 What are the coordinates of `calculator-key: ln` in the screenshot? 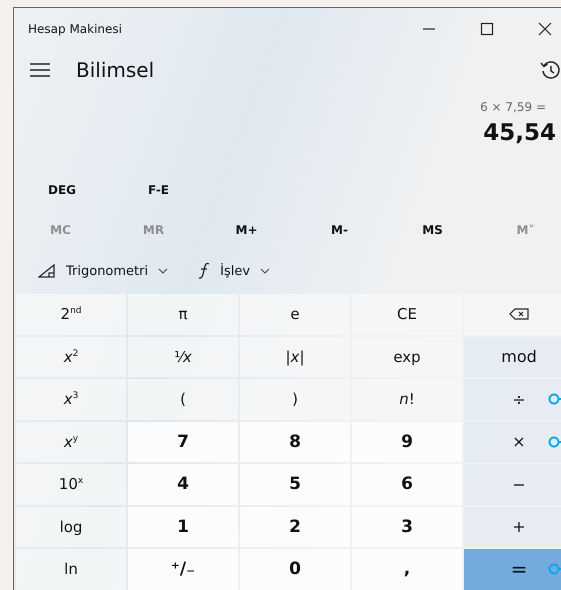 It's located at (71, 569).